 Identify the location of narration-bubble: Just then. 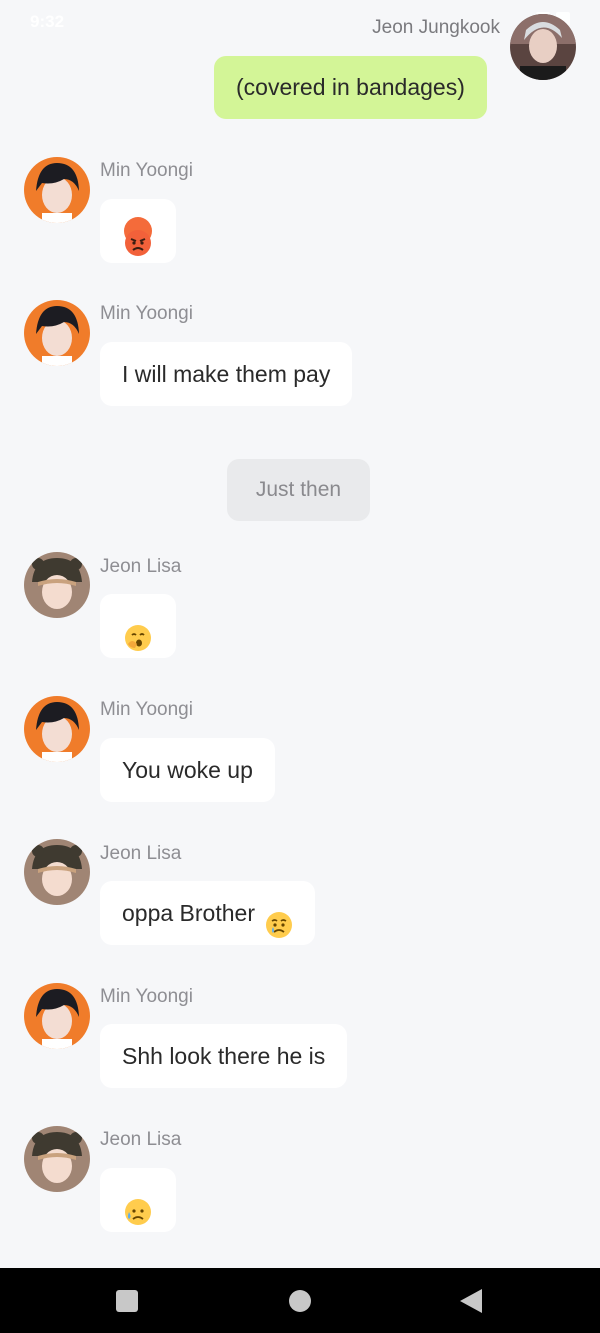
(298, 490).